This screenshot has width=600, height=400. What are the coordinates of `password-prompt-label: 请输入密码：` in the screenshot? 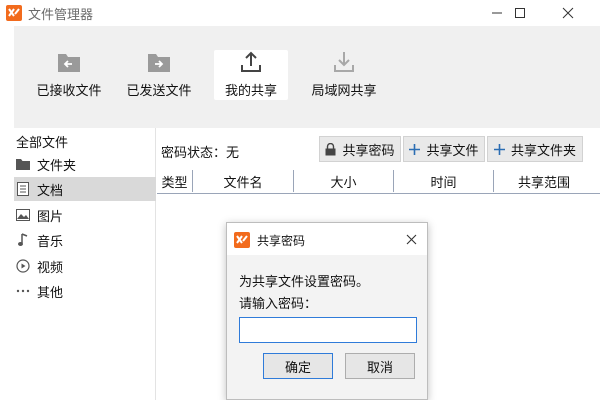 It's located at (278, 304).